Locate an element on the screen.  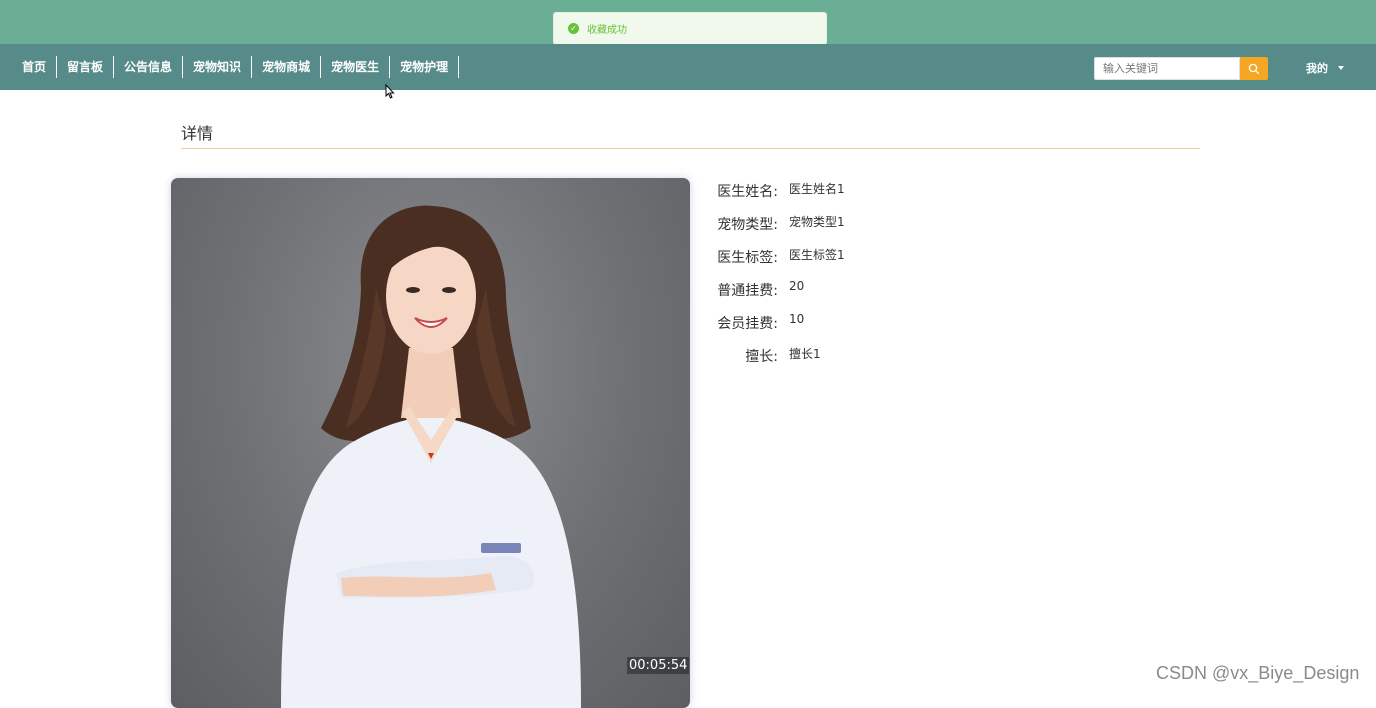
search-button is located at coordinates (1254, 68).